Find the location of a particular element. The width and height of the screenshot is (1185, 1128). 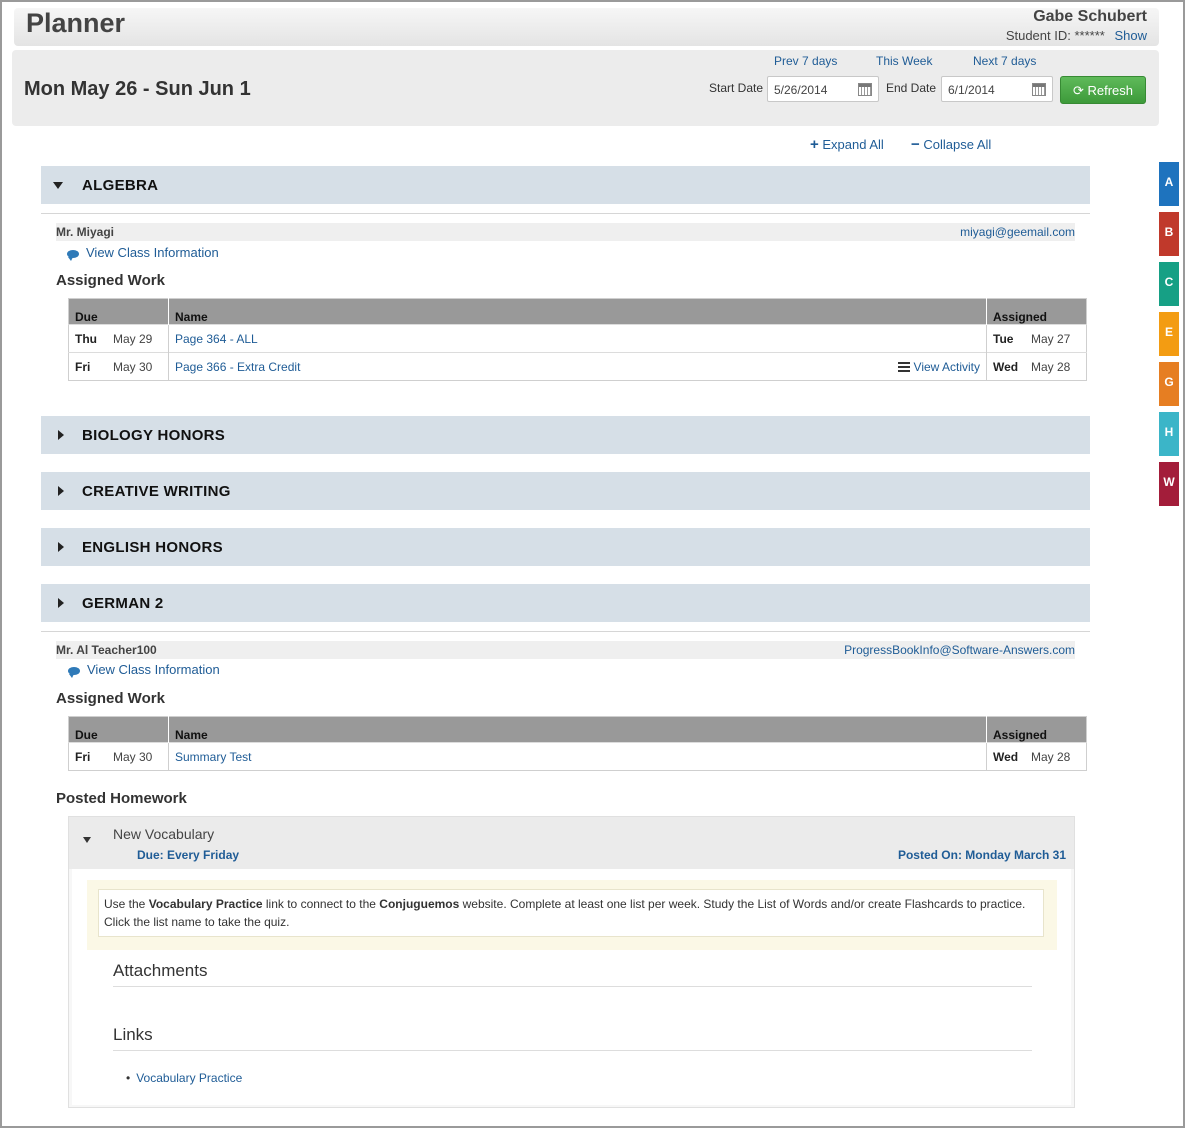

desc-bold: Vocabulary Practice is located at coordinates (205, 904).